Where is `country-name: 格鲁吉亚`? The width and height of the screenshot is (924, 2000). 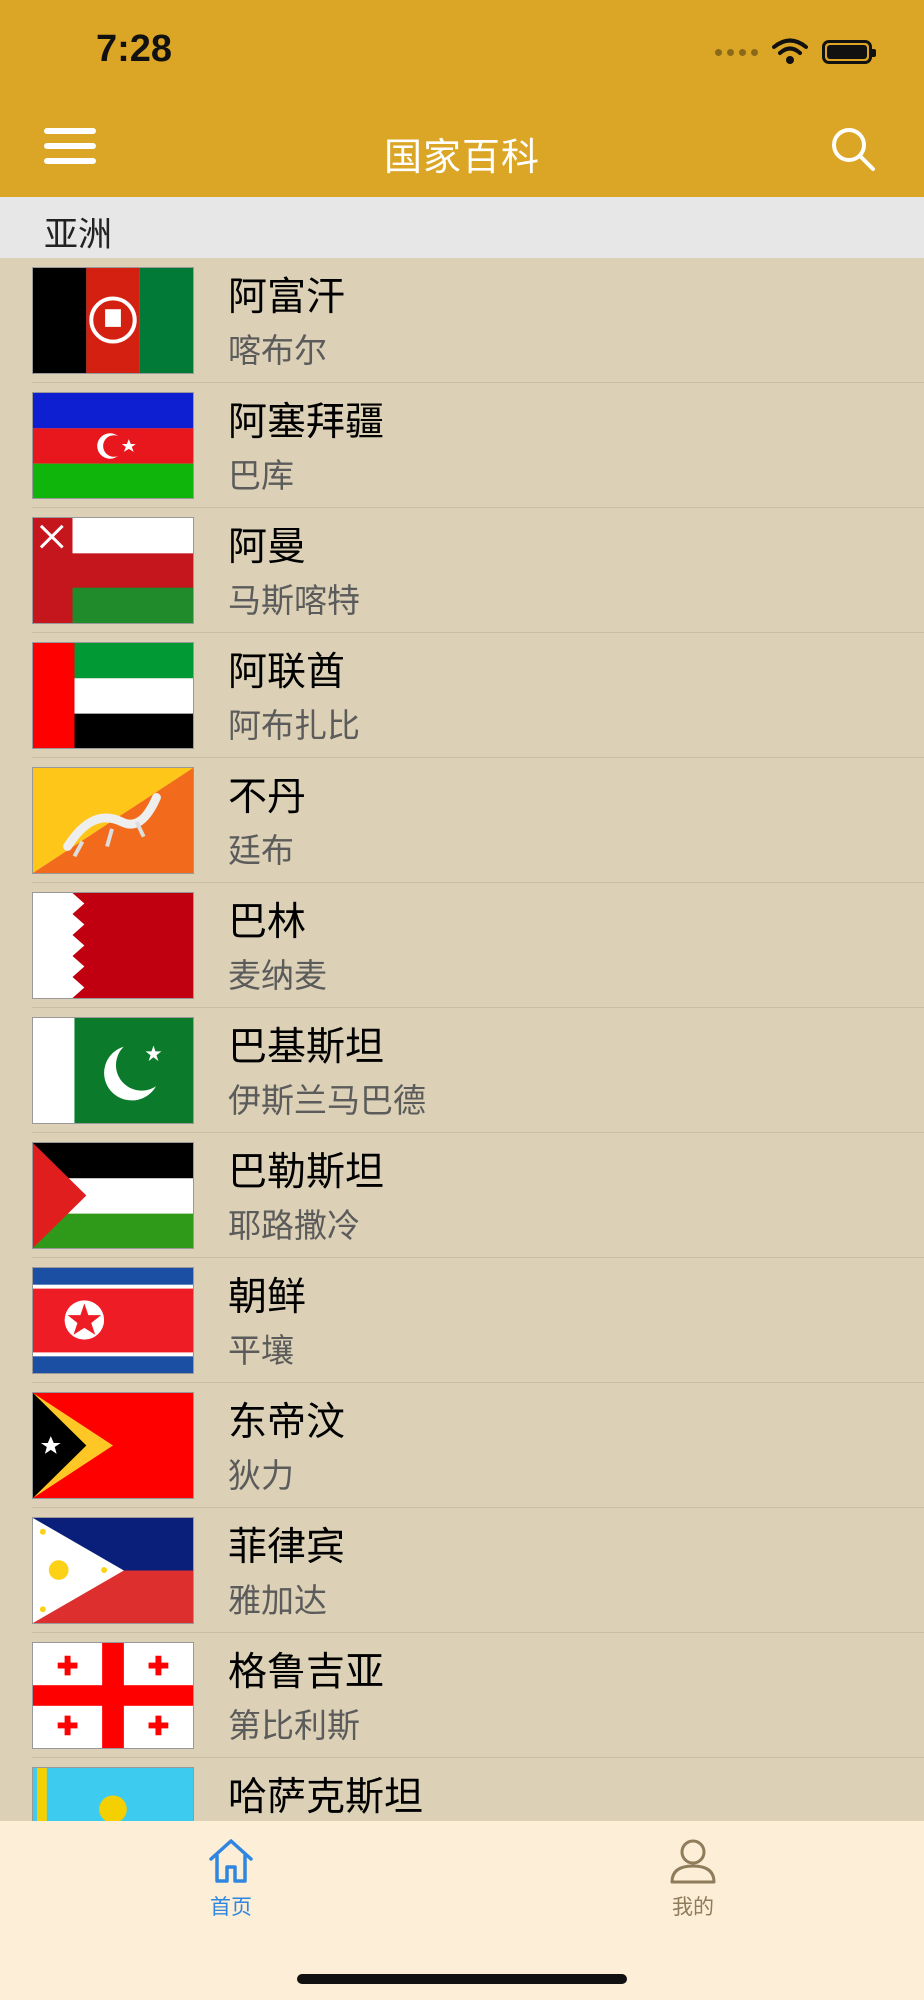 country-name: 格鲁吉亚 is located at coordinates (306, 1672).